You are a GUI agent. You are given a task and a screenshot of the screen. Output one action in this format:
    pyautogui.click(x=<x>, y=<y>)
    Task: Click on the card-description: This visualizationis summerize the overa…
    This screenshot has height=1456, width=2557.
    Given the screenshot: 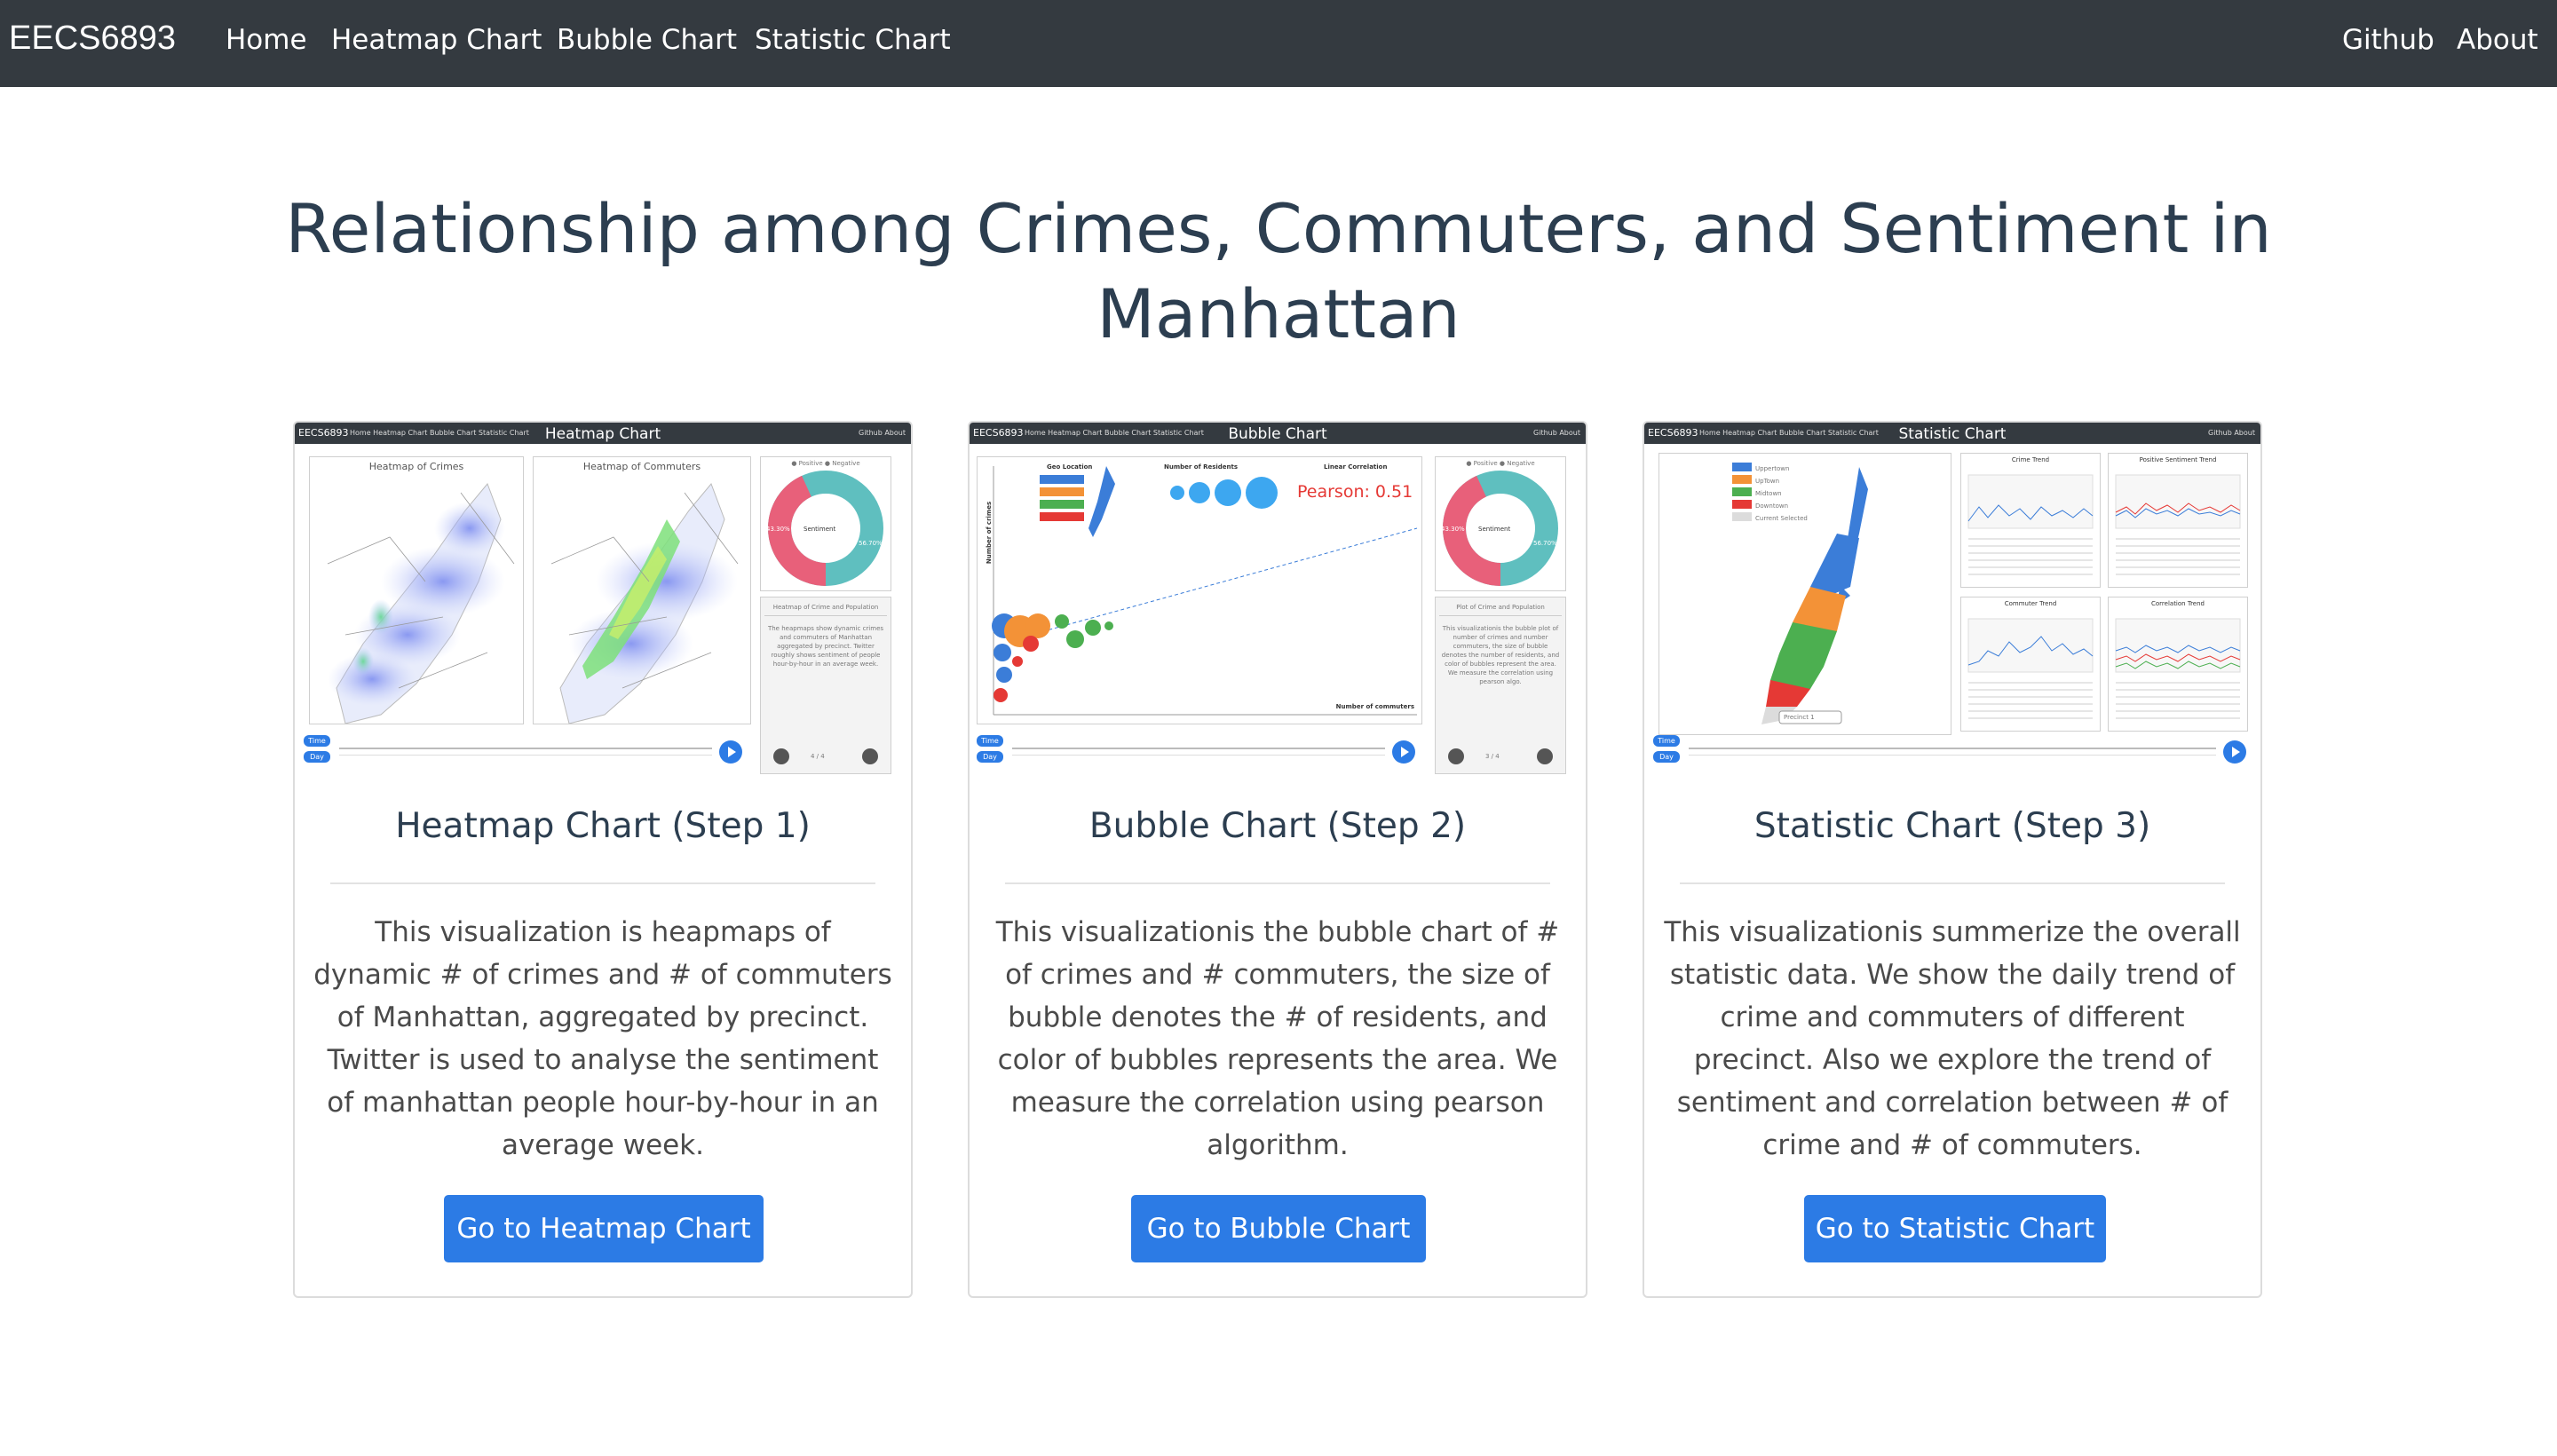 What is the action you would take?
    pyautogui.click(x=1952, y=1038)
    